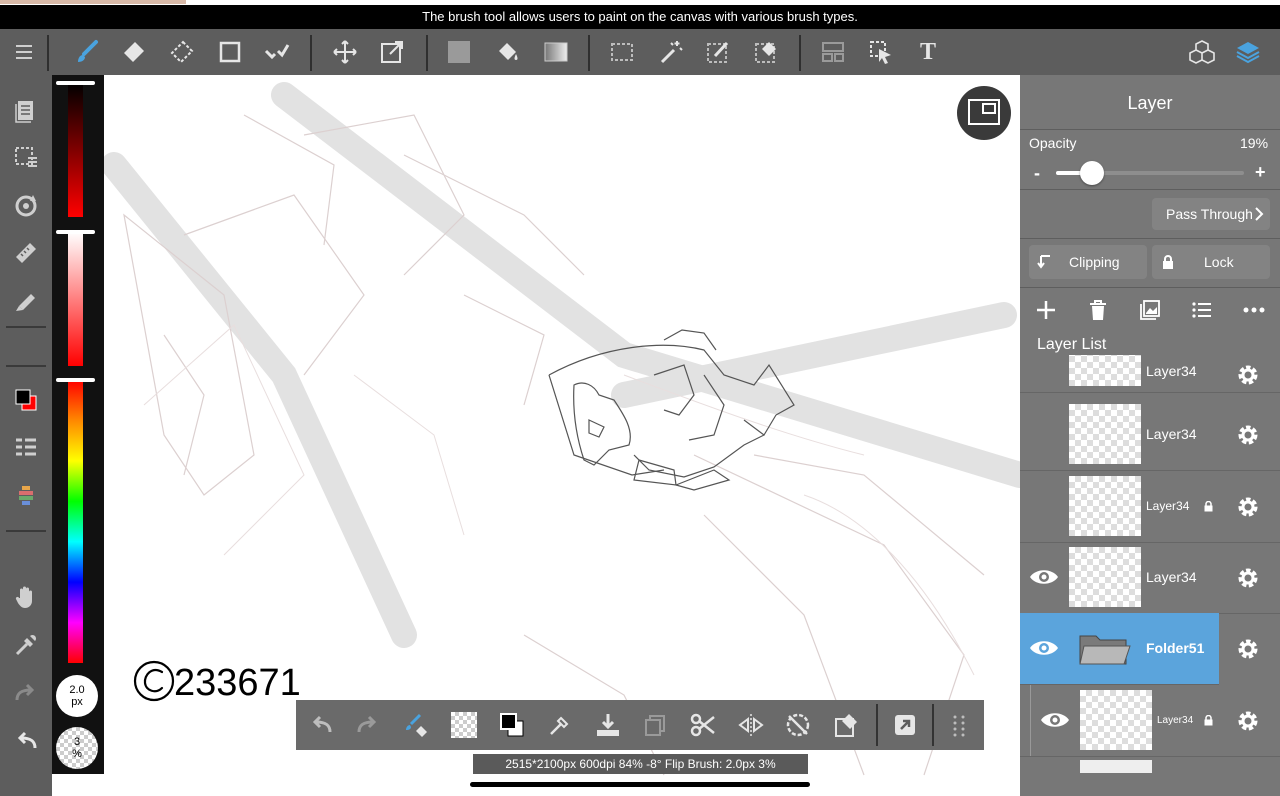  Describe the element at coordinates (928, 52) in the screenshot. I see `text-icon: T` at that location.